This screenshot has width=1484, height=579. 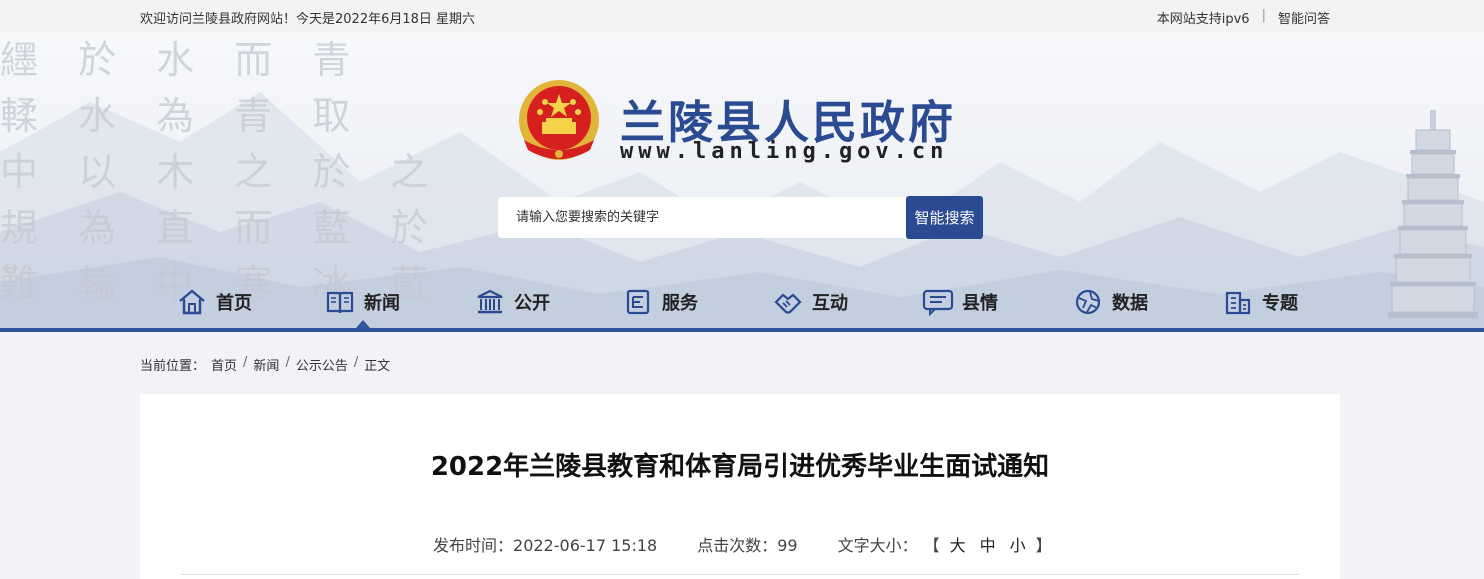 I want to click on service-icon, so click(x=638, y=302).